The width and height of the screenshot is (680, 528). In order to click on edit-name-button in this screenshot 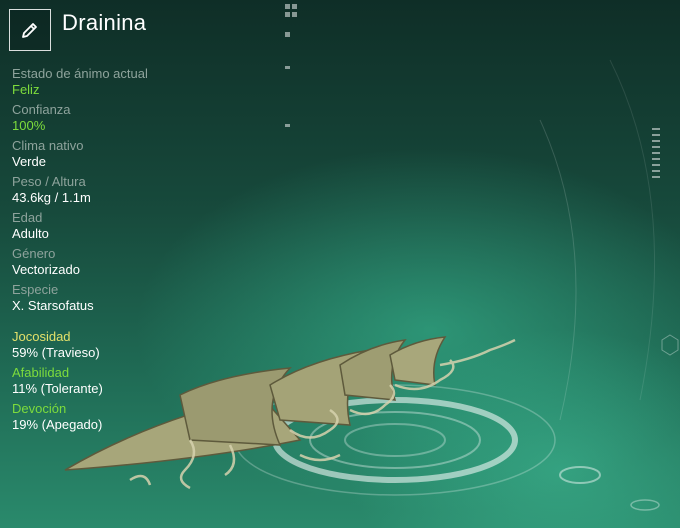, I will do `click(30, 30)`.